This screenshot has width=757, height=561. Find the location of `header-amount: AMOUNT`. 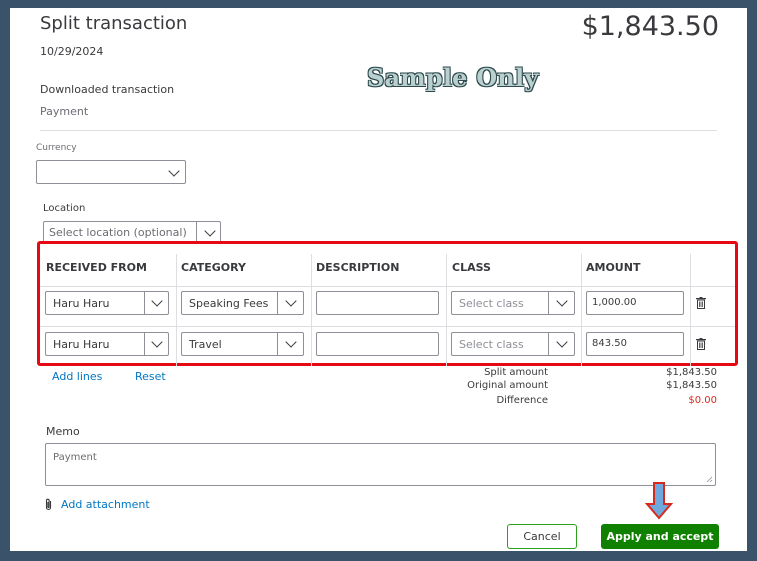

header-amount: AMOUNT is located at coordinates (613, 267).